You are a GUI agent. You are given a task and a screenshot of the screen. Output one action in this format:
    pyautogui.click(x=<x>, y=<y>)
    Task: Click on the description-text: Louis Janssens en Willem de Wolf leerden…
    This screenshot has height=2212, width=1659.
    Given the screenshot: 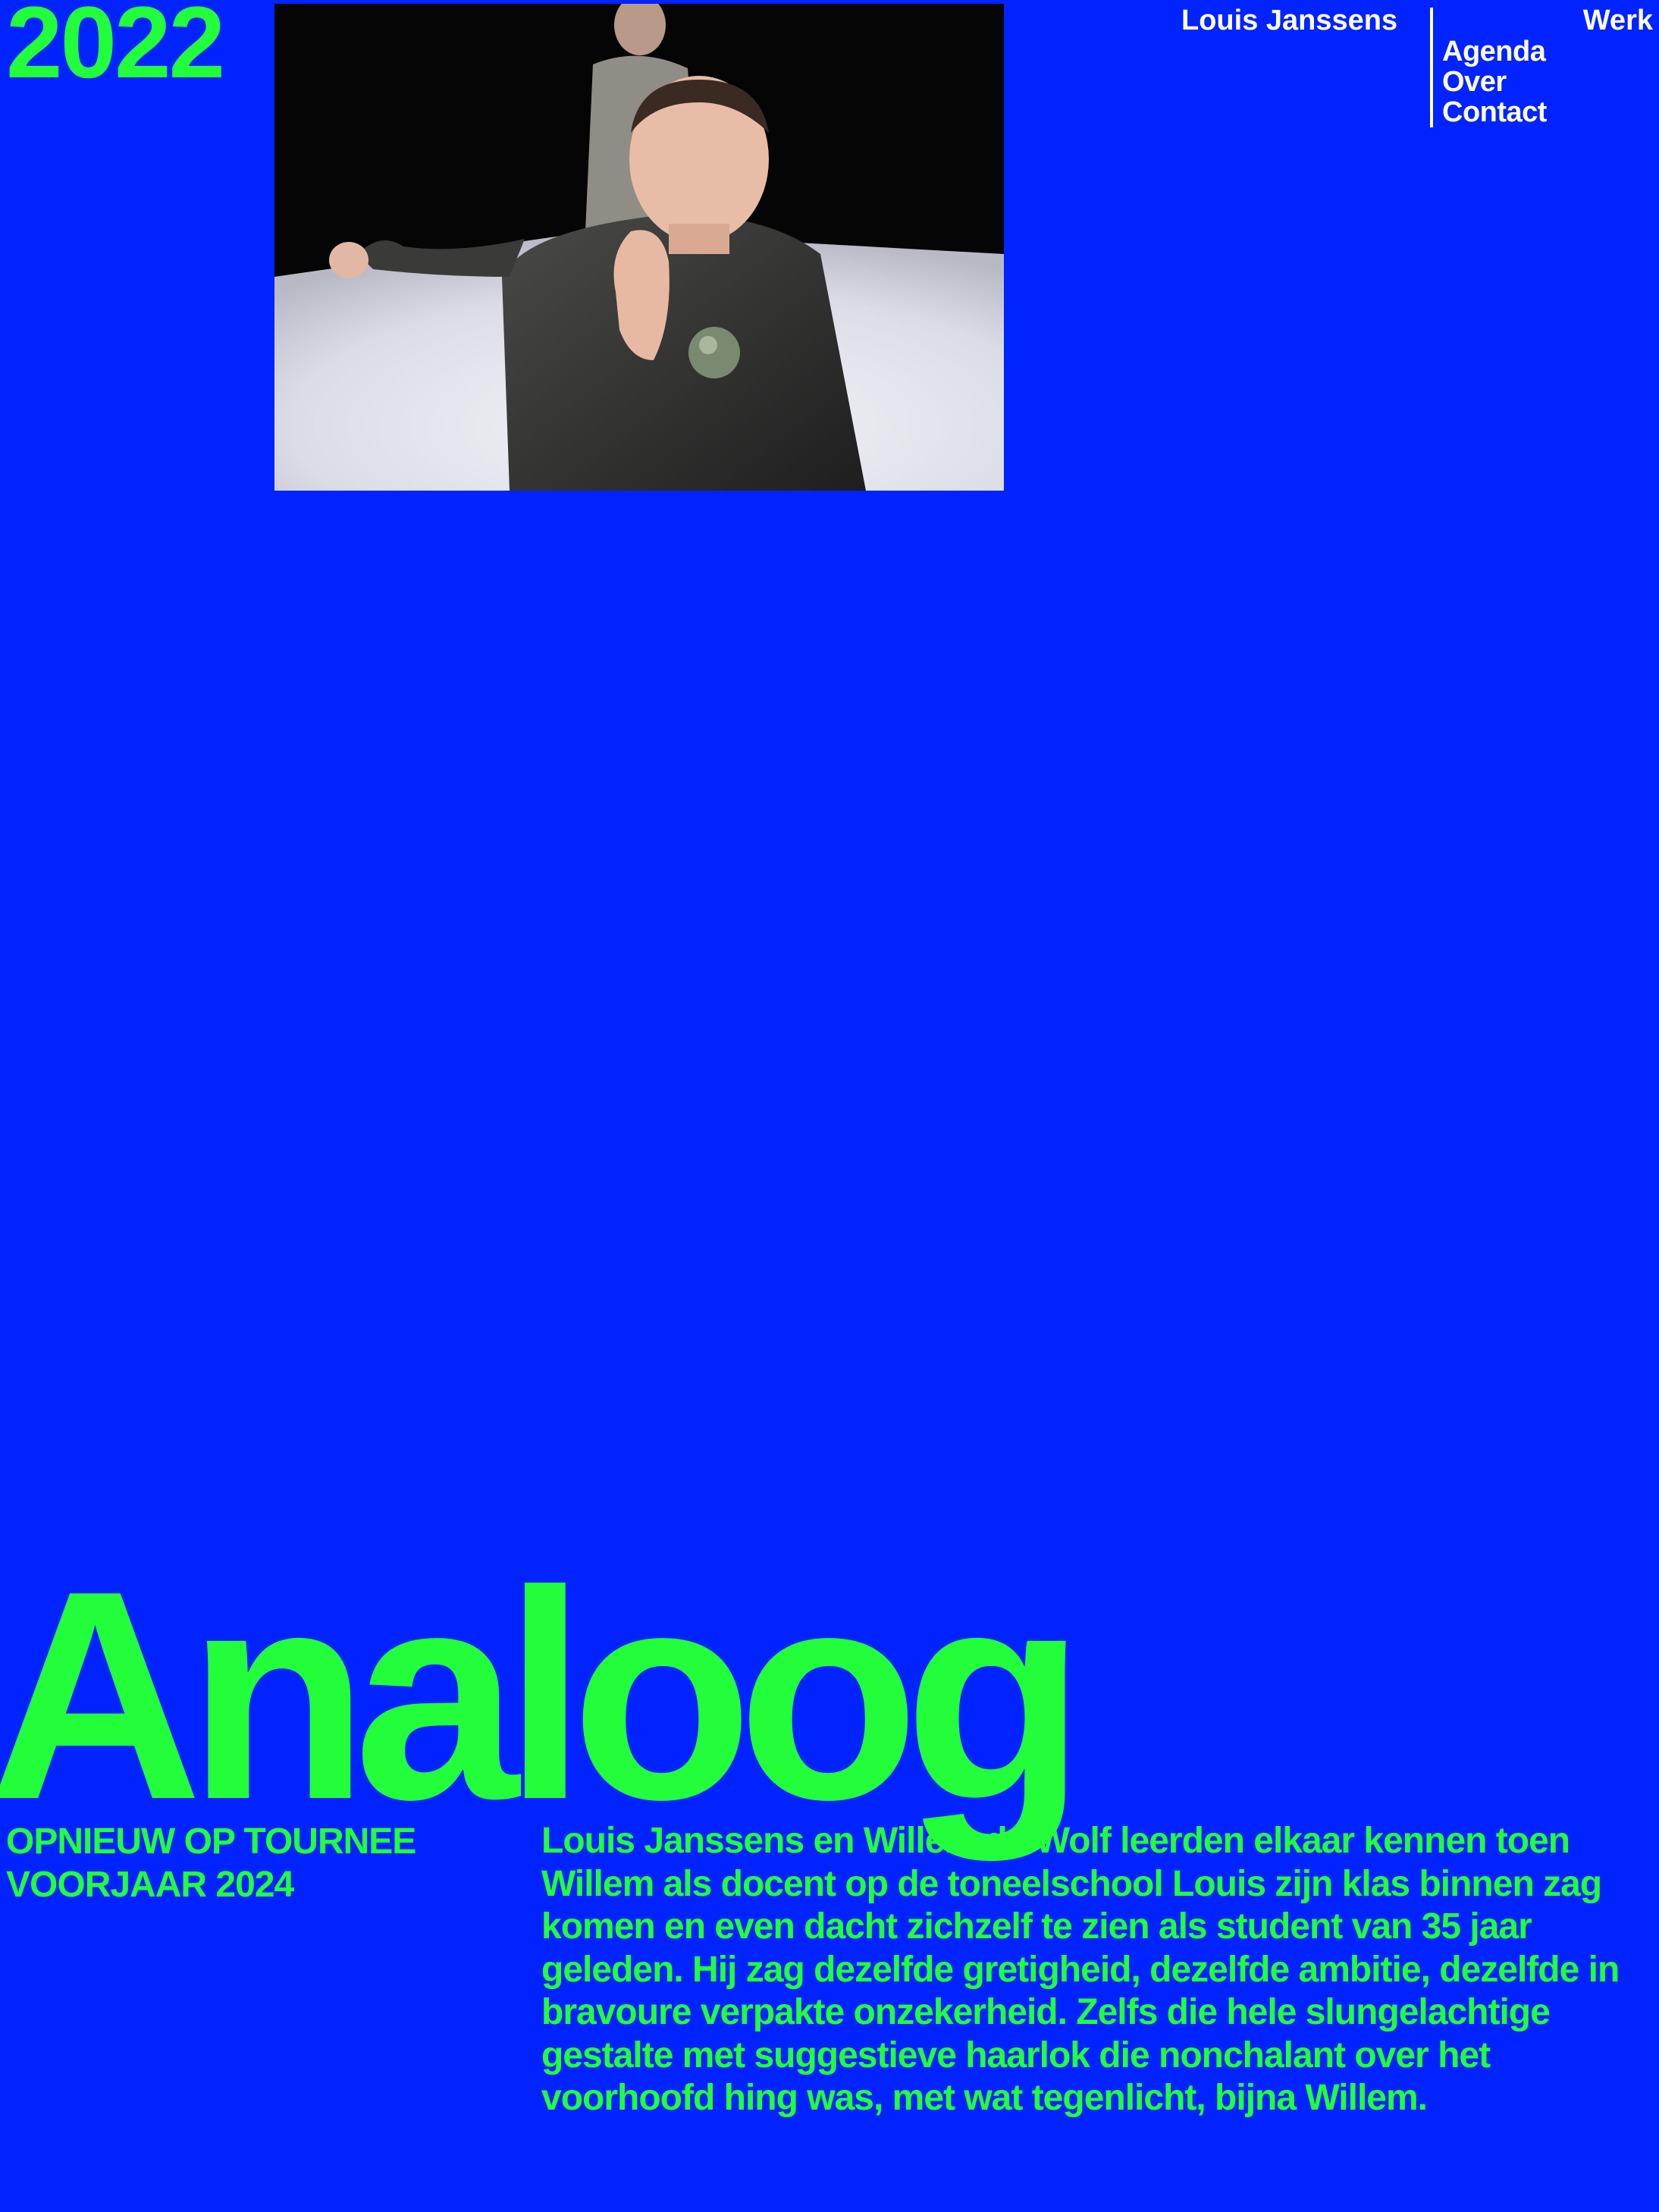 What is the action you would take?
    pyautogui.click(x=1080, y=1969)
    